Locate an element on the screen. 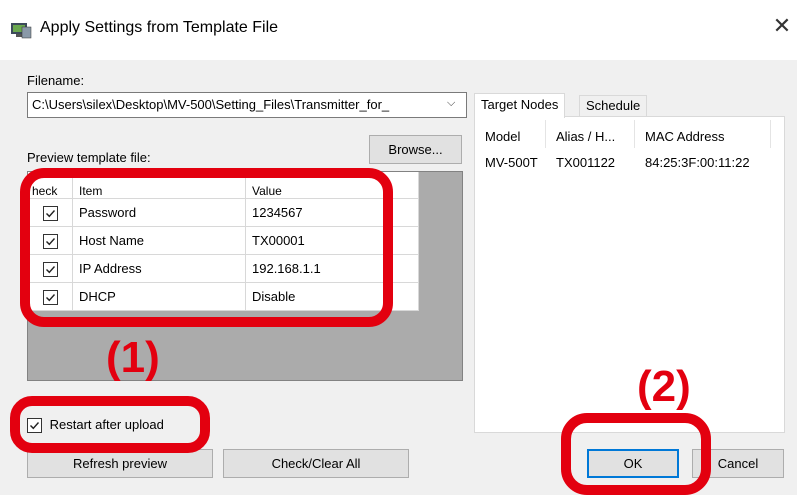  annotation-label-2: (2) is located at coordinates (664, 386).